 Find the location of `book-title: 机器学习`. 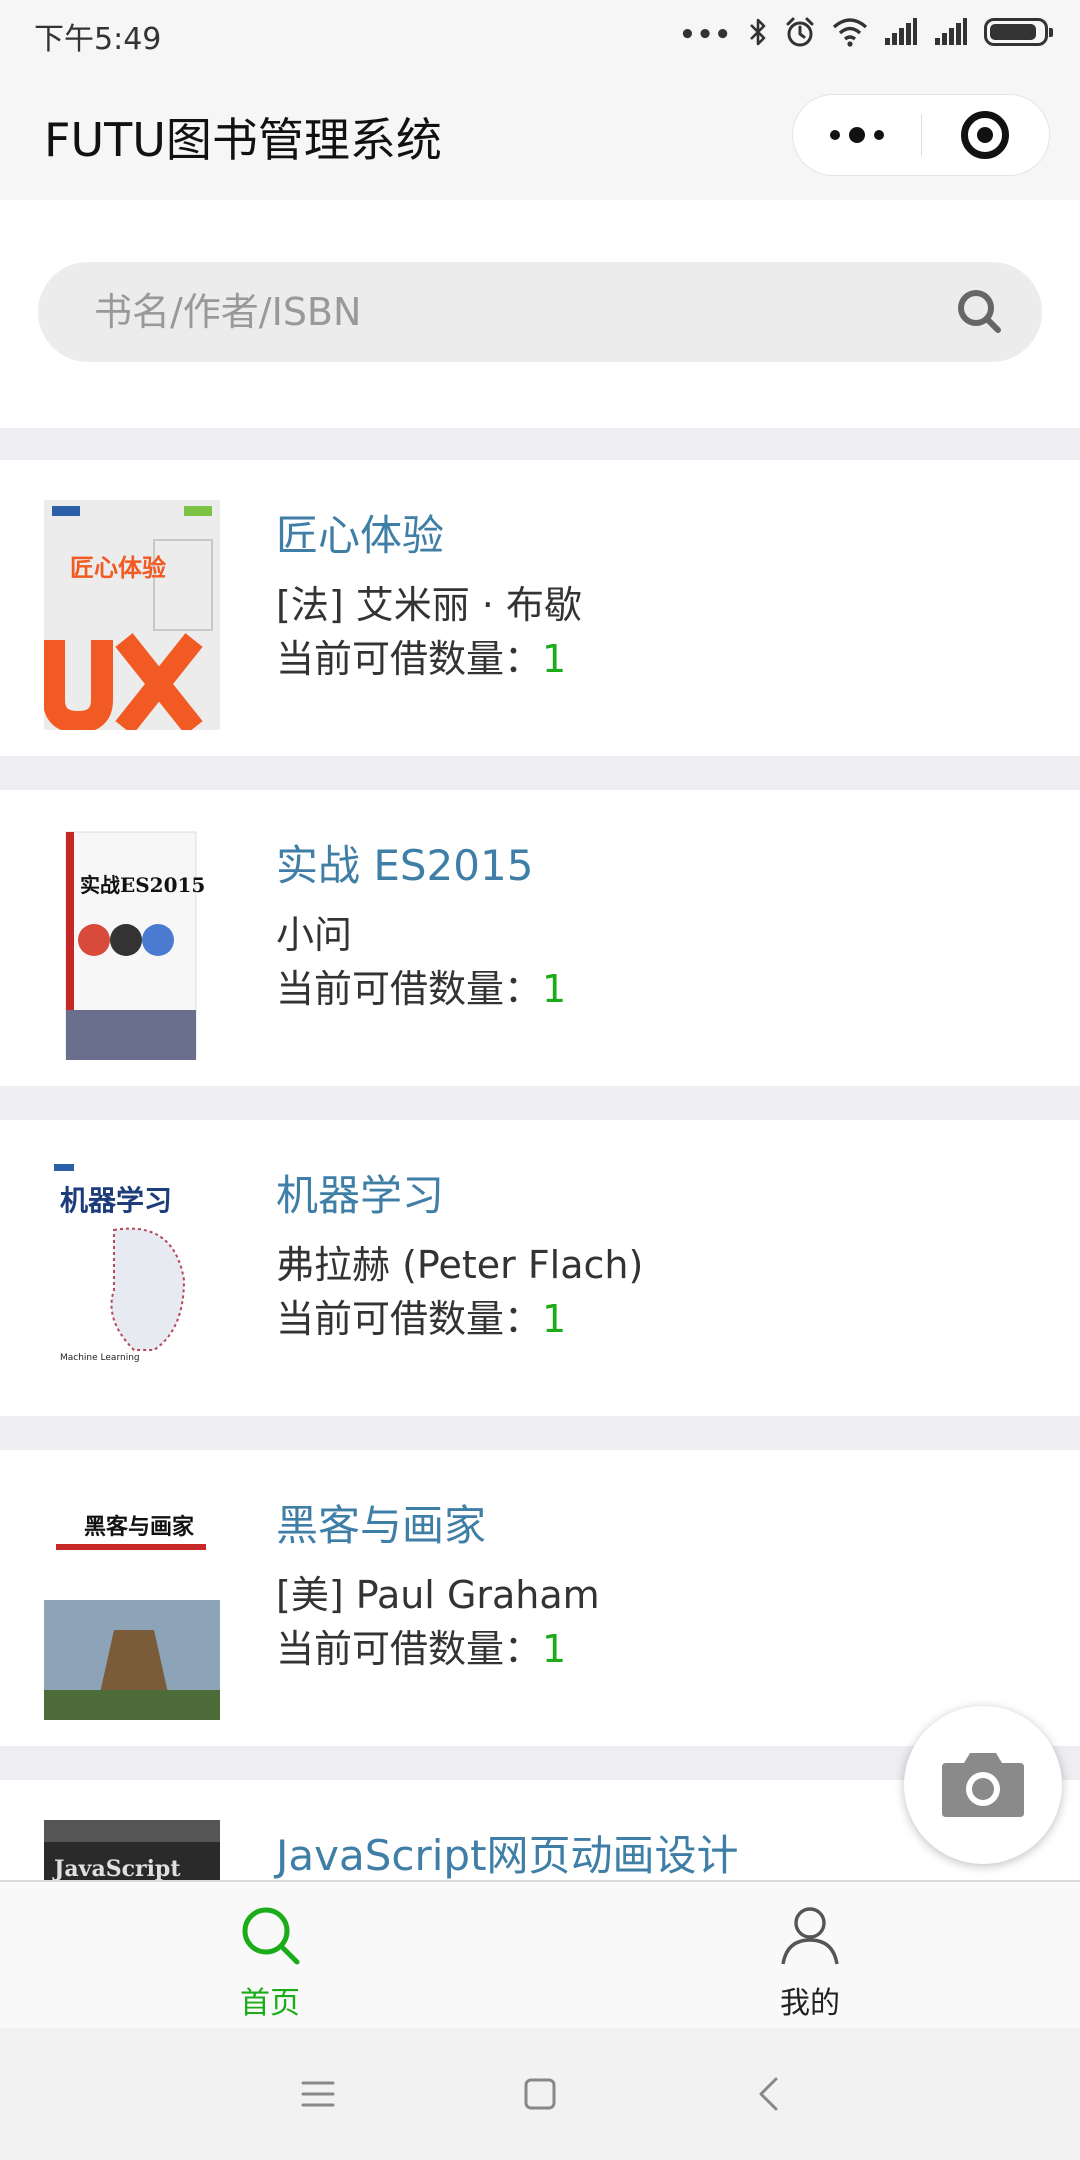

book-title: 机器学习 is located at coordinates (360, 1192).